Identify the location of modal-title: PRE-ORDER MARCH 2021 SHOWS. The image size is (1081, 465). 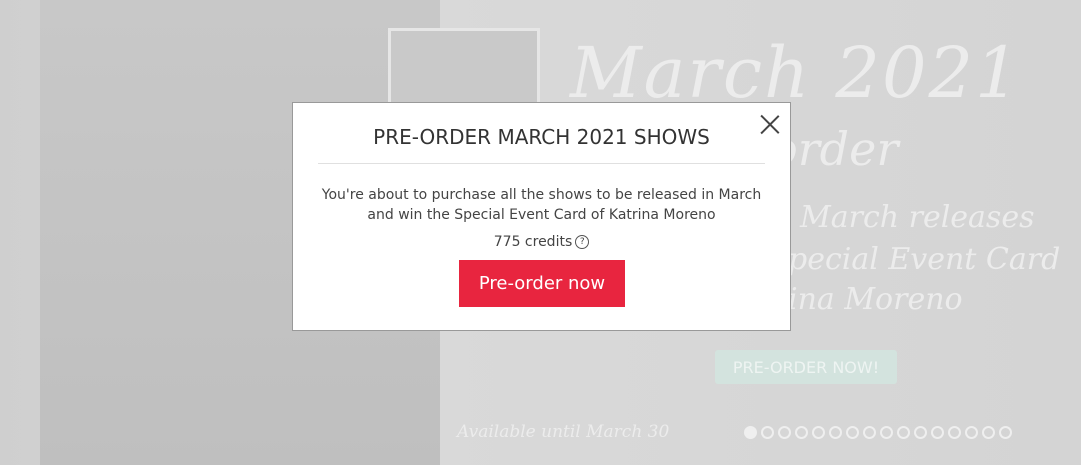
(541, 137).